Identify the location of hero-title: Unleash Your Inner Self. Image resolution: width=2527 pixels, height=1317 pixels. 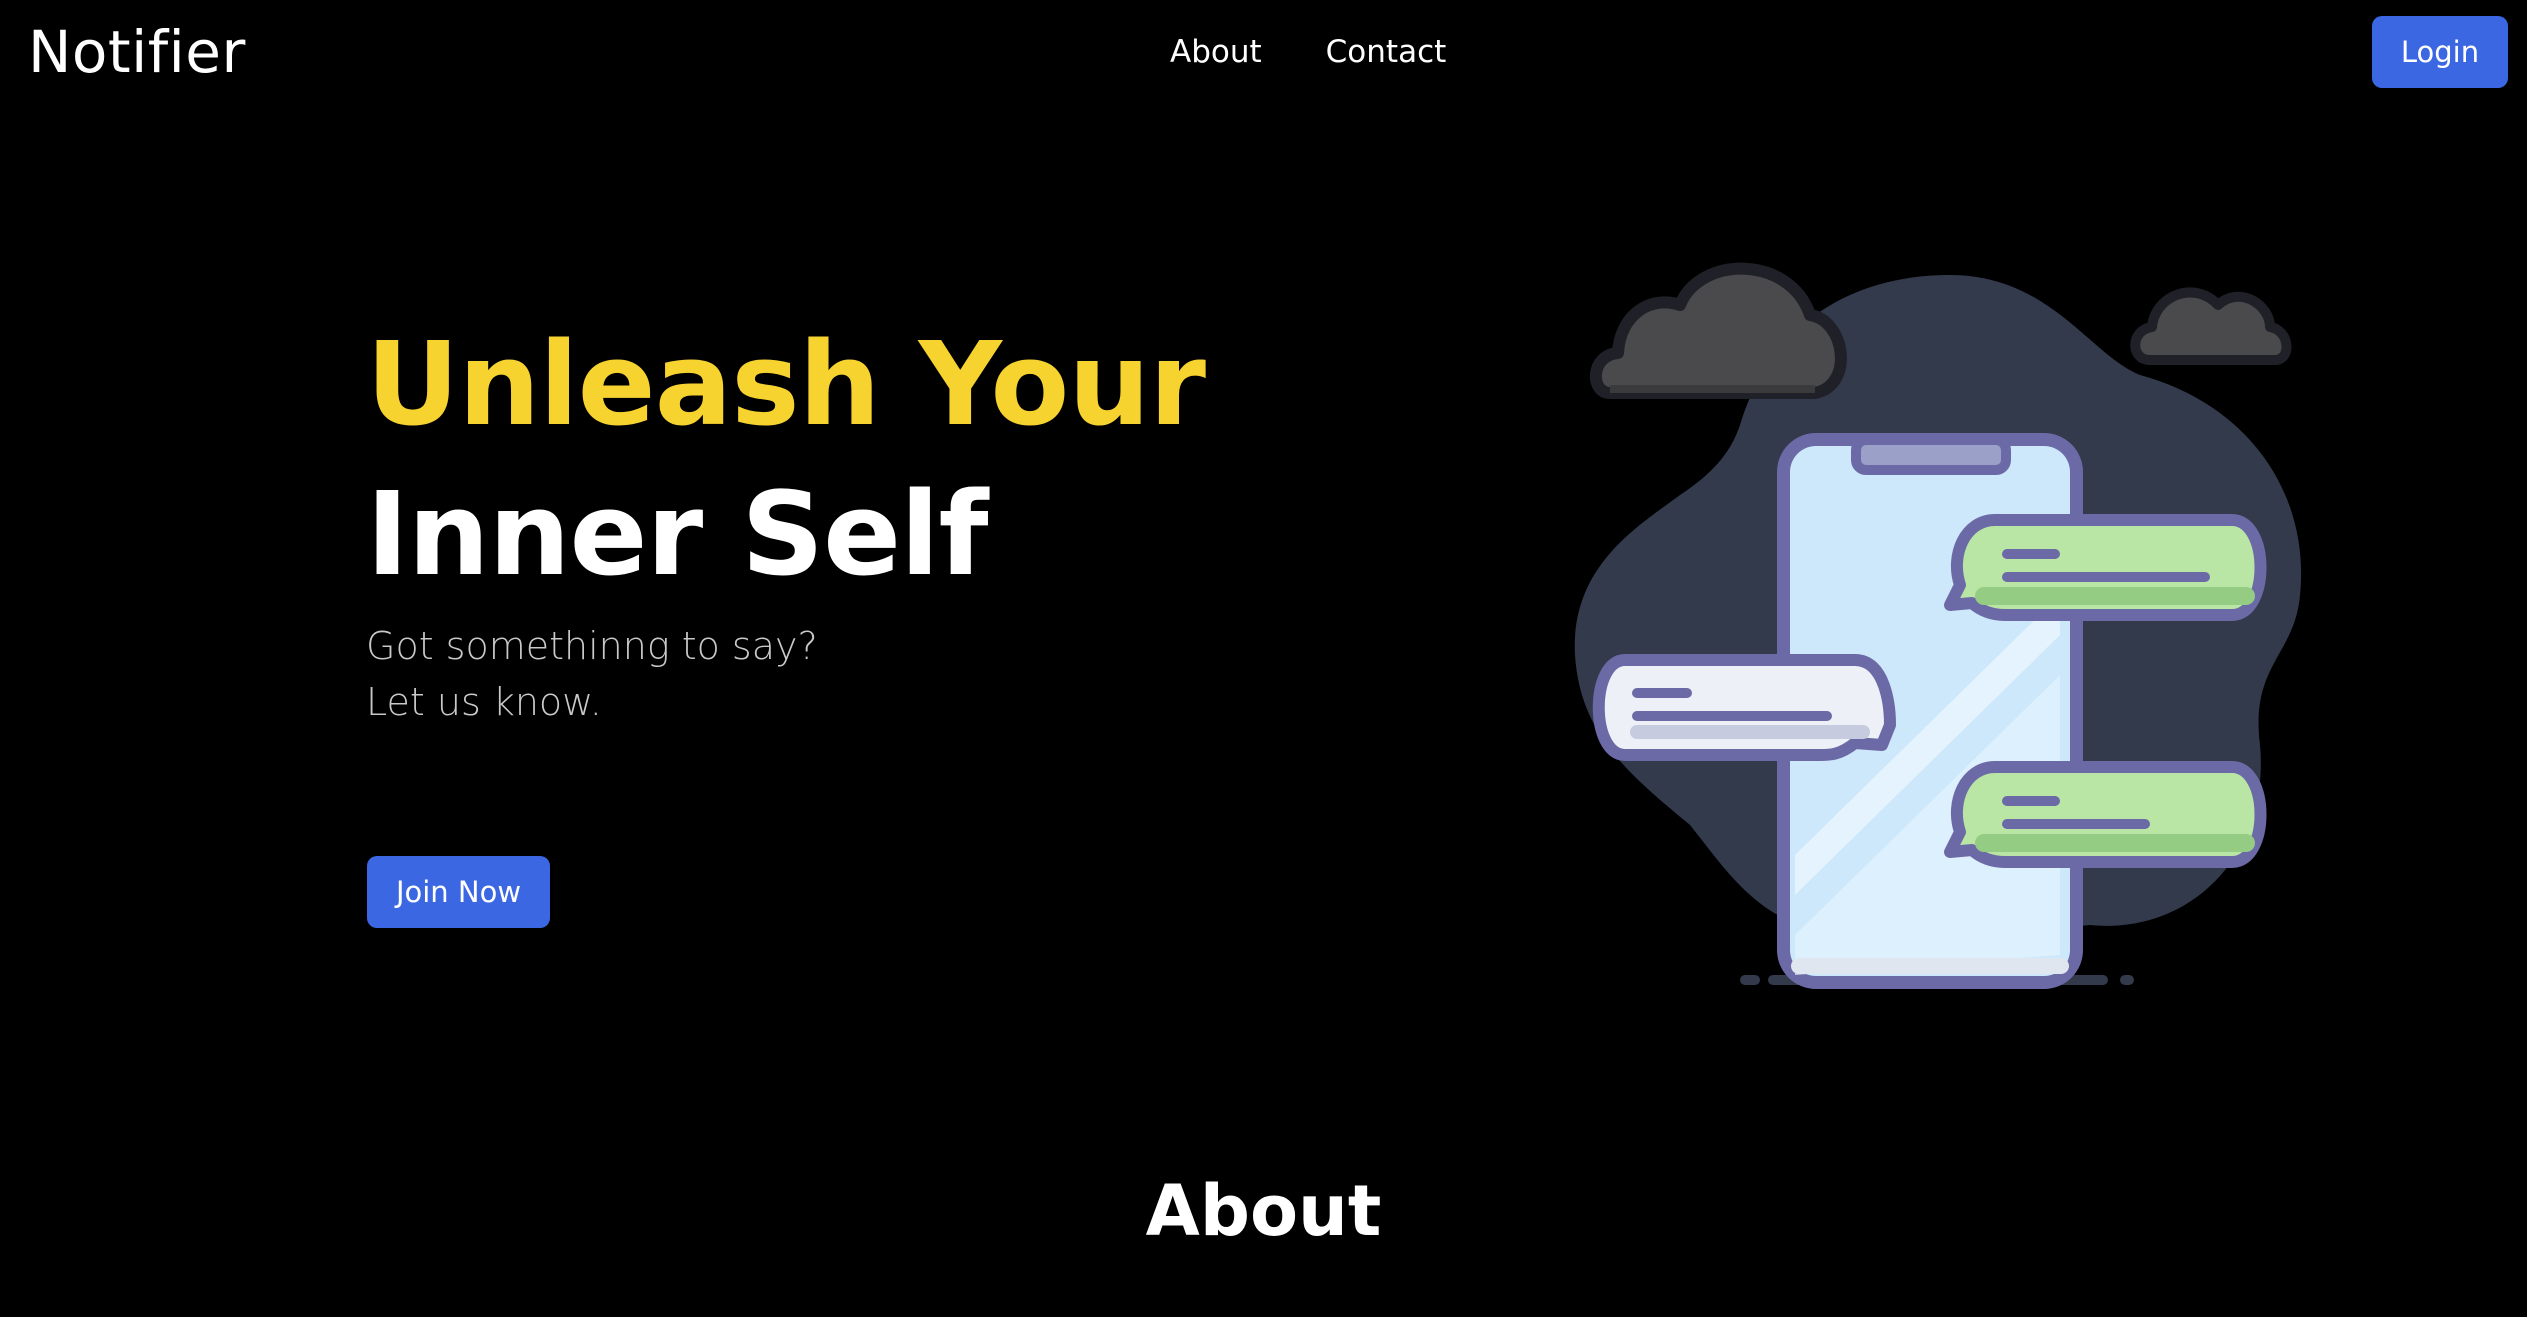
(786, 460).